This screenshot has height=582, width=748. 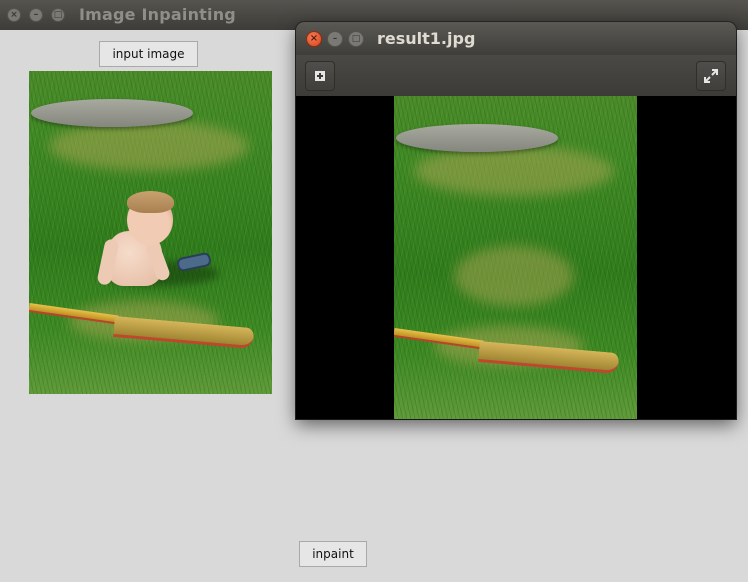 I want to click on input-image-button: input image, so click(x=148, y=54).